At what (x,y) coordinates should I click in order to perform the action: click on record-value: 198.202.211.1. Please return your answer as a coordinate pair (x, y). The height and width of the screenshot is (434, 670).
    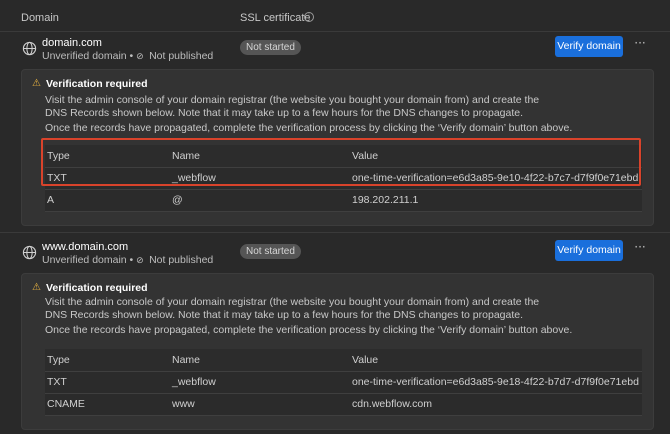
    Looking at the image, I should click on (496, 200).